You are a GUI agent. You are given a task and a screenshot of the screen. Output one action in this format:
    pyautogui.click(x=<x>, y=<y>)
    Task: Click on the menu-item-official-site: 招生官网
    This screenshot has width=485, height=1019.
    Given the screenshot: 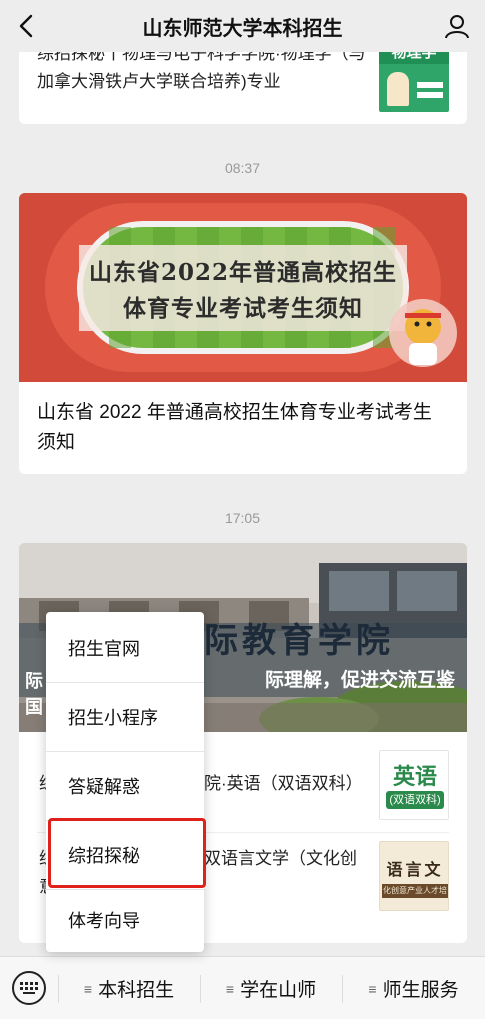 What is the action you would take?
    pyautogui.click(x=125, y=648)
    